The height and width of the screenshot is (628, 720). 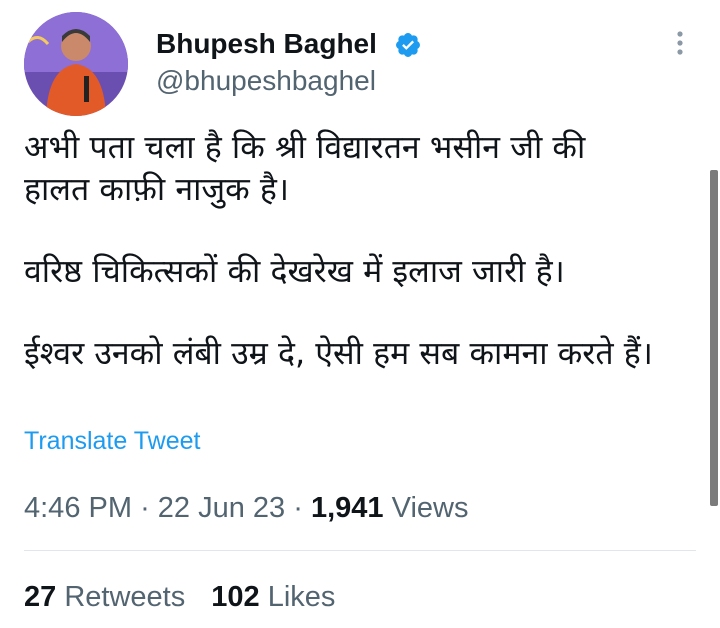 I want to click on likes-label: Likes, so click(x=301, y=597).